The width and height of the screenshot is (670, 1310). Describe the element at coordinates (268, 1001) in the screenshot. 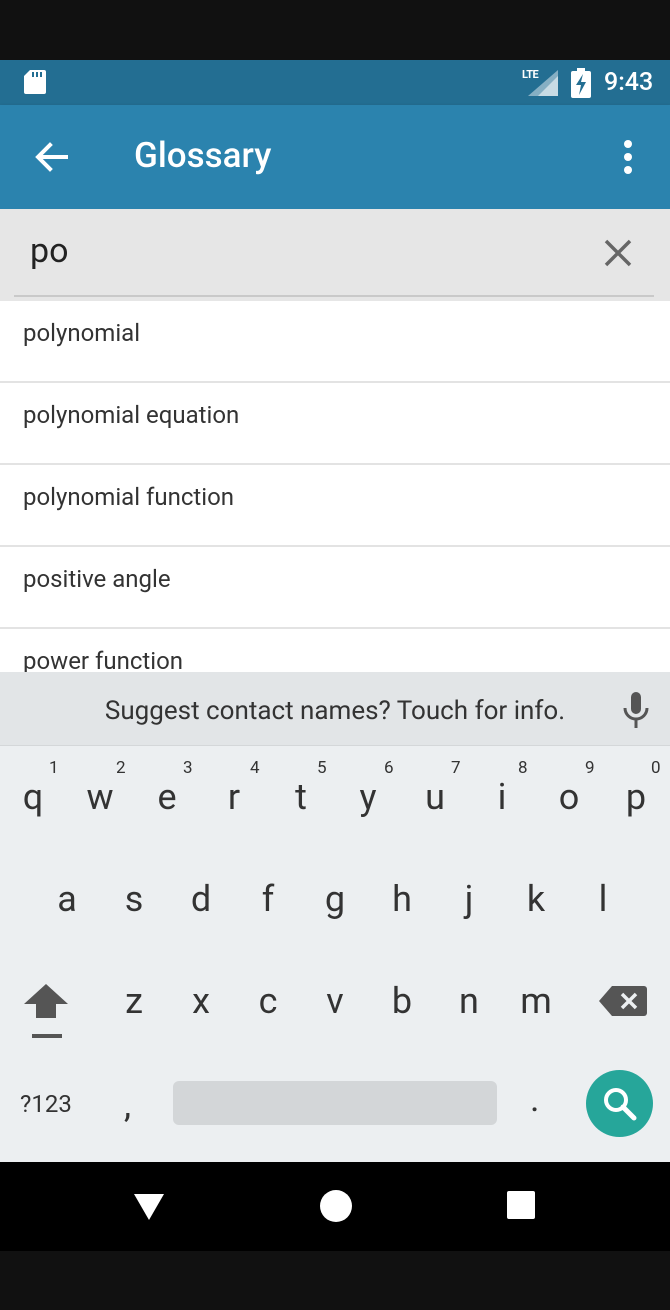

I see `key-c: c` at that location.